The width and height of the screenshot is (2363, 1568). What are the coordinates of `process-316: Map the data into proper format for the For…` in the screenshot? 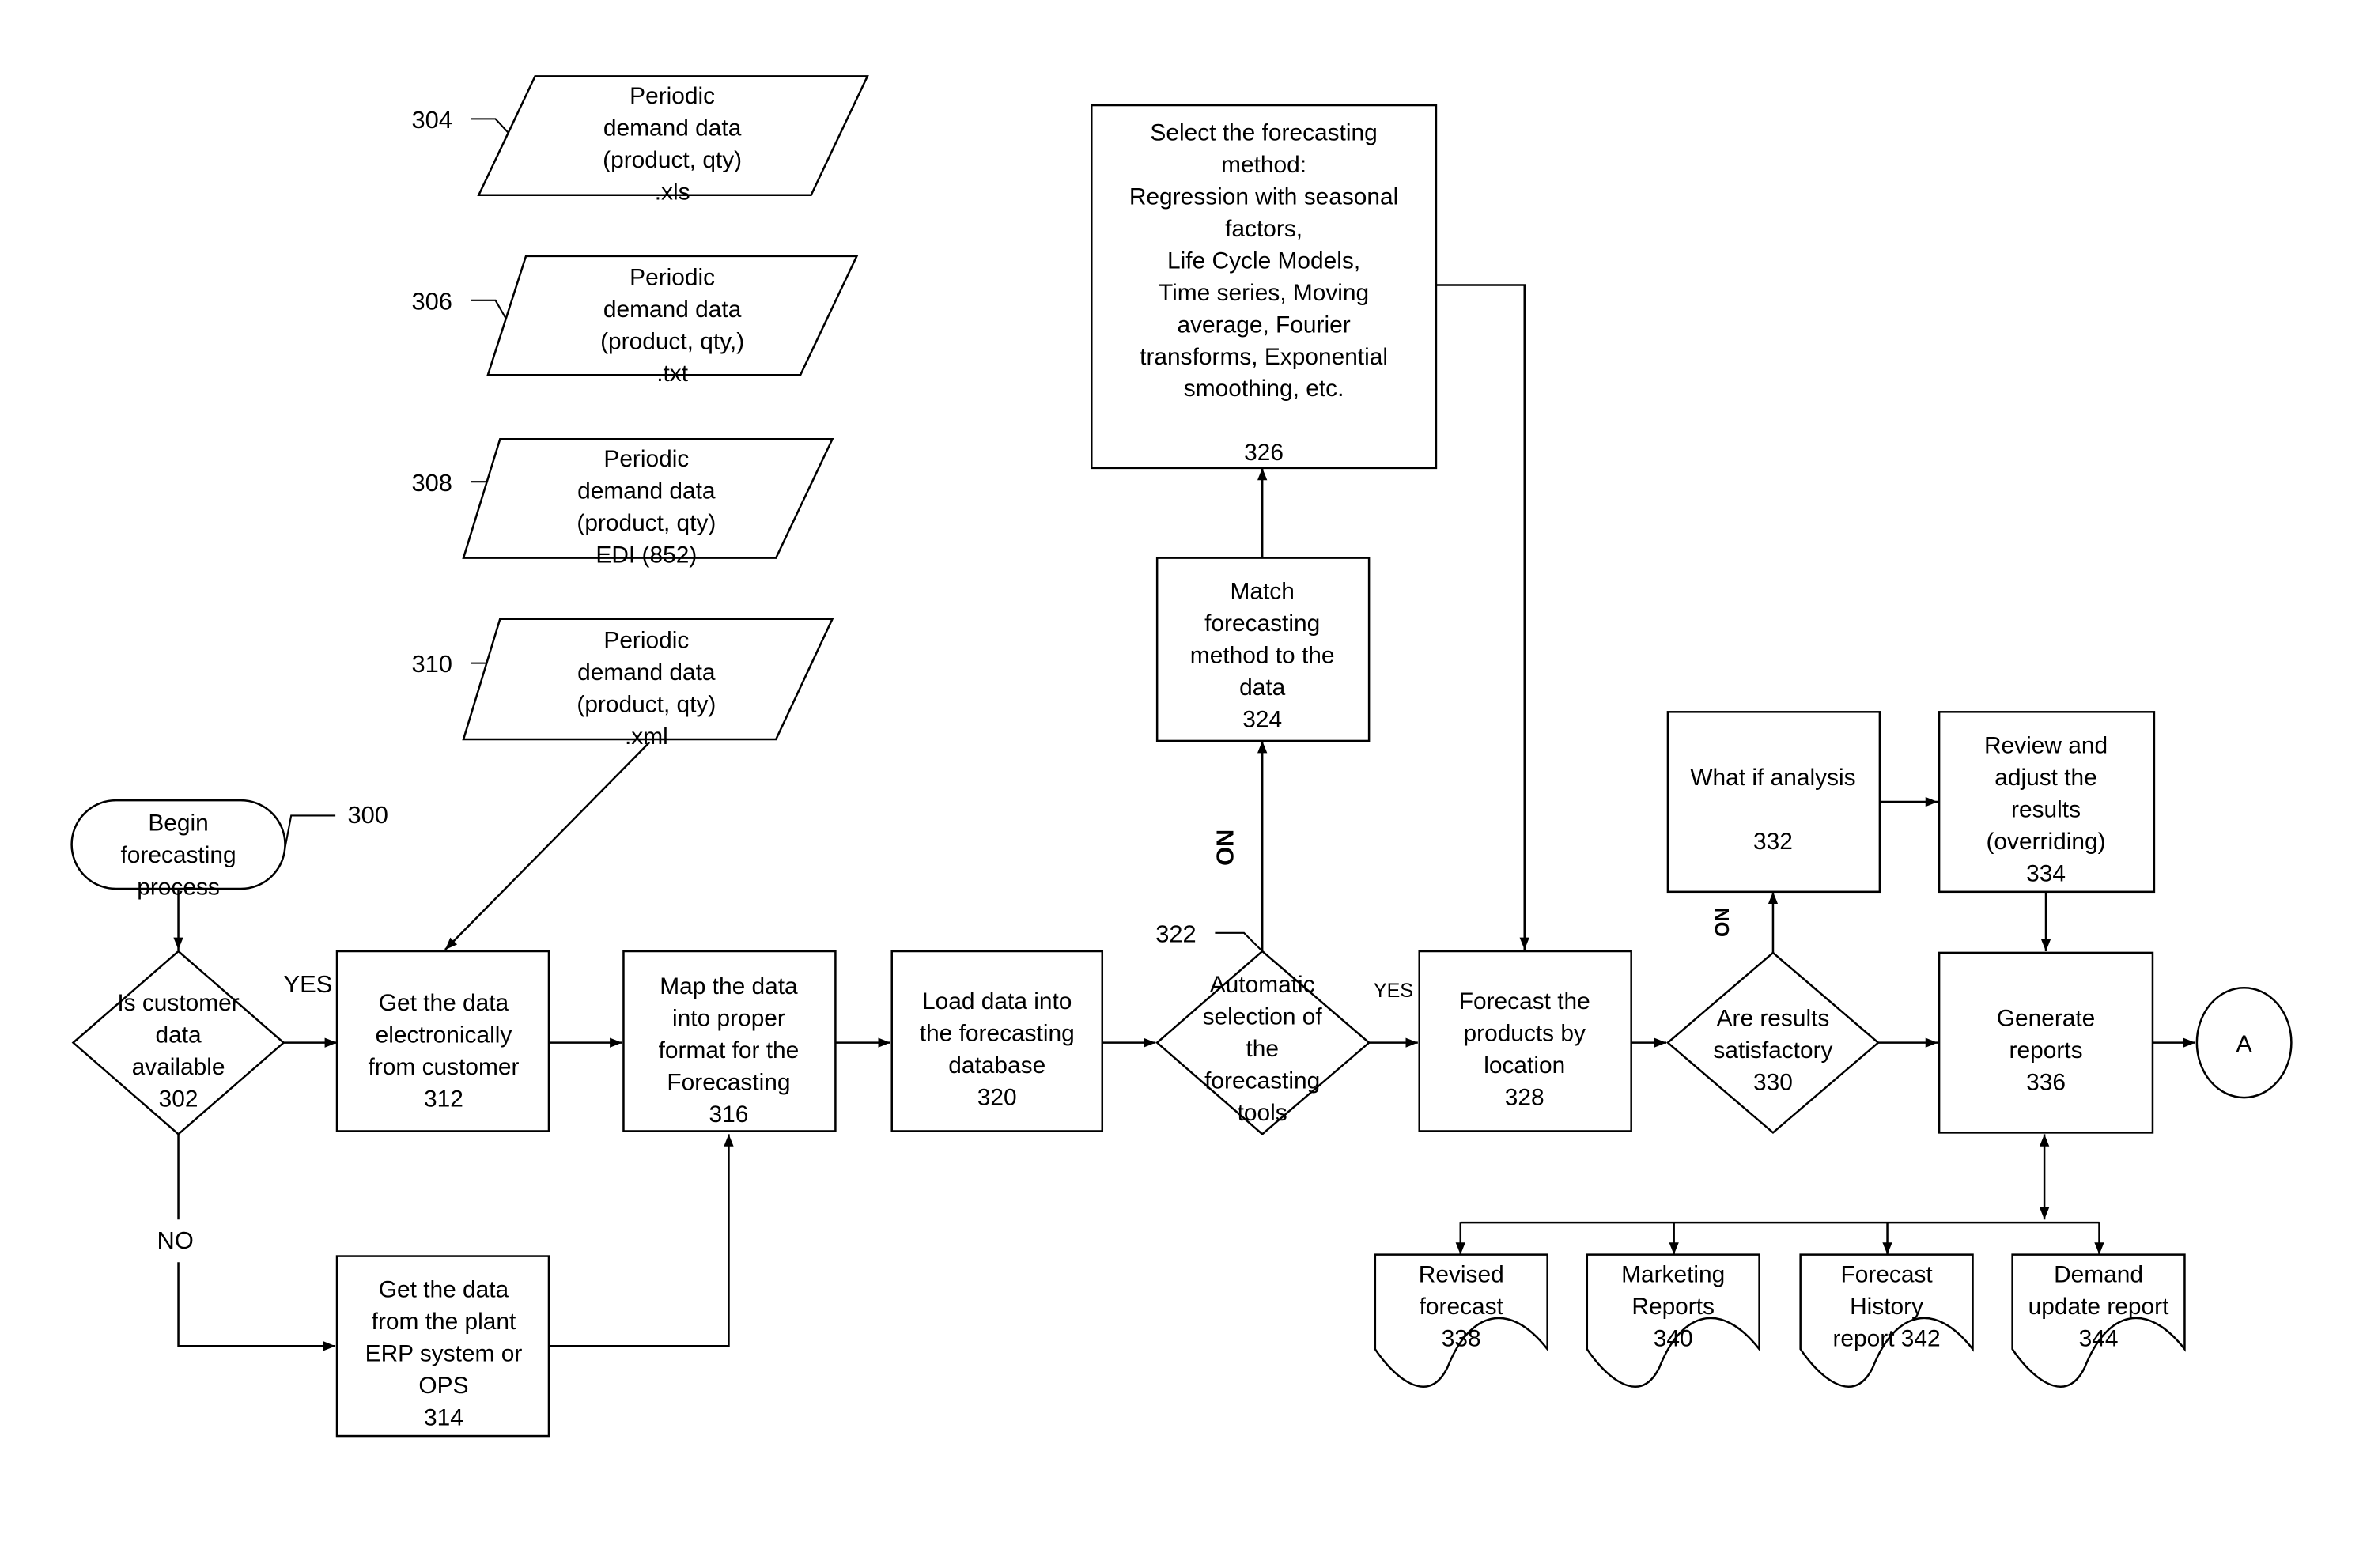 It's located at (729, 1041).